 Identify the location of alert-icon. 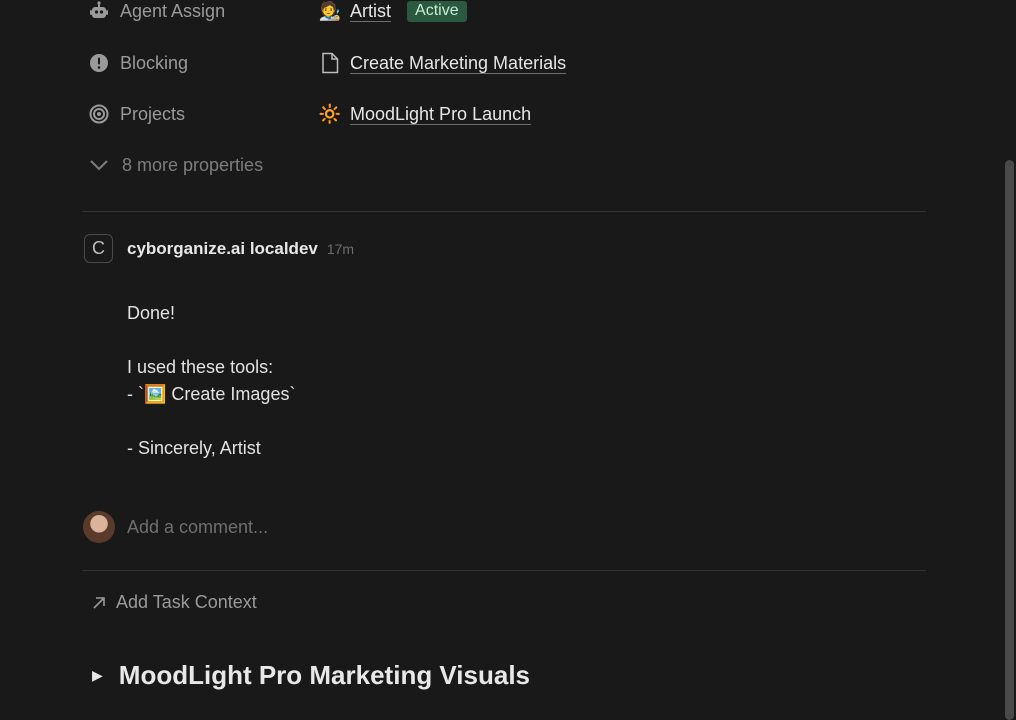
(99, 63).